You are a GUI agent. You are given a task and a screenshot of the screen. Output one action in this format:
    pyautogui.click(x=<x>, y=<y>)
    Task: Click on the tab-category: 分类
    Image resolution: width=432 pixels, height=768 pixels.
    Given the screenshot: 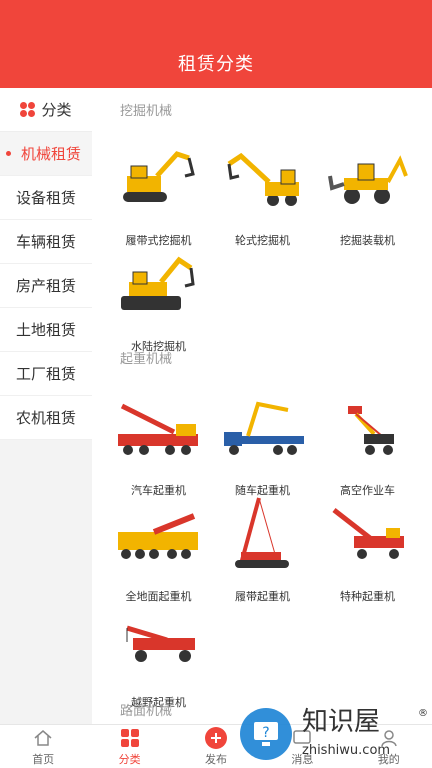 What is the action you would take?
    pyautogui.click(x=129, y=746)
    